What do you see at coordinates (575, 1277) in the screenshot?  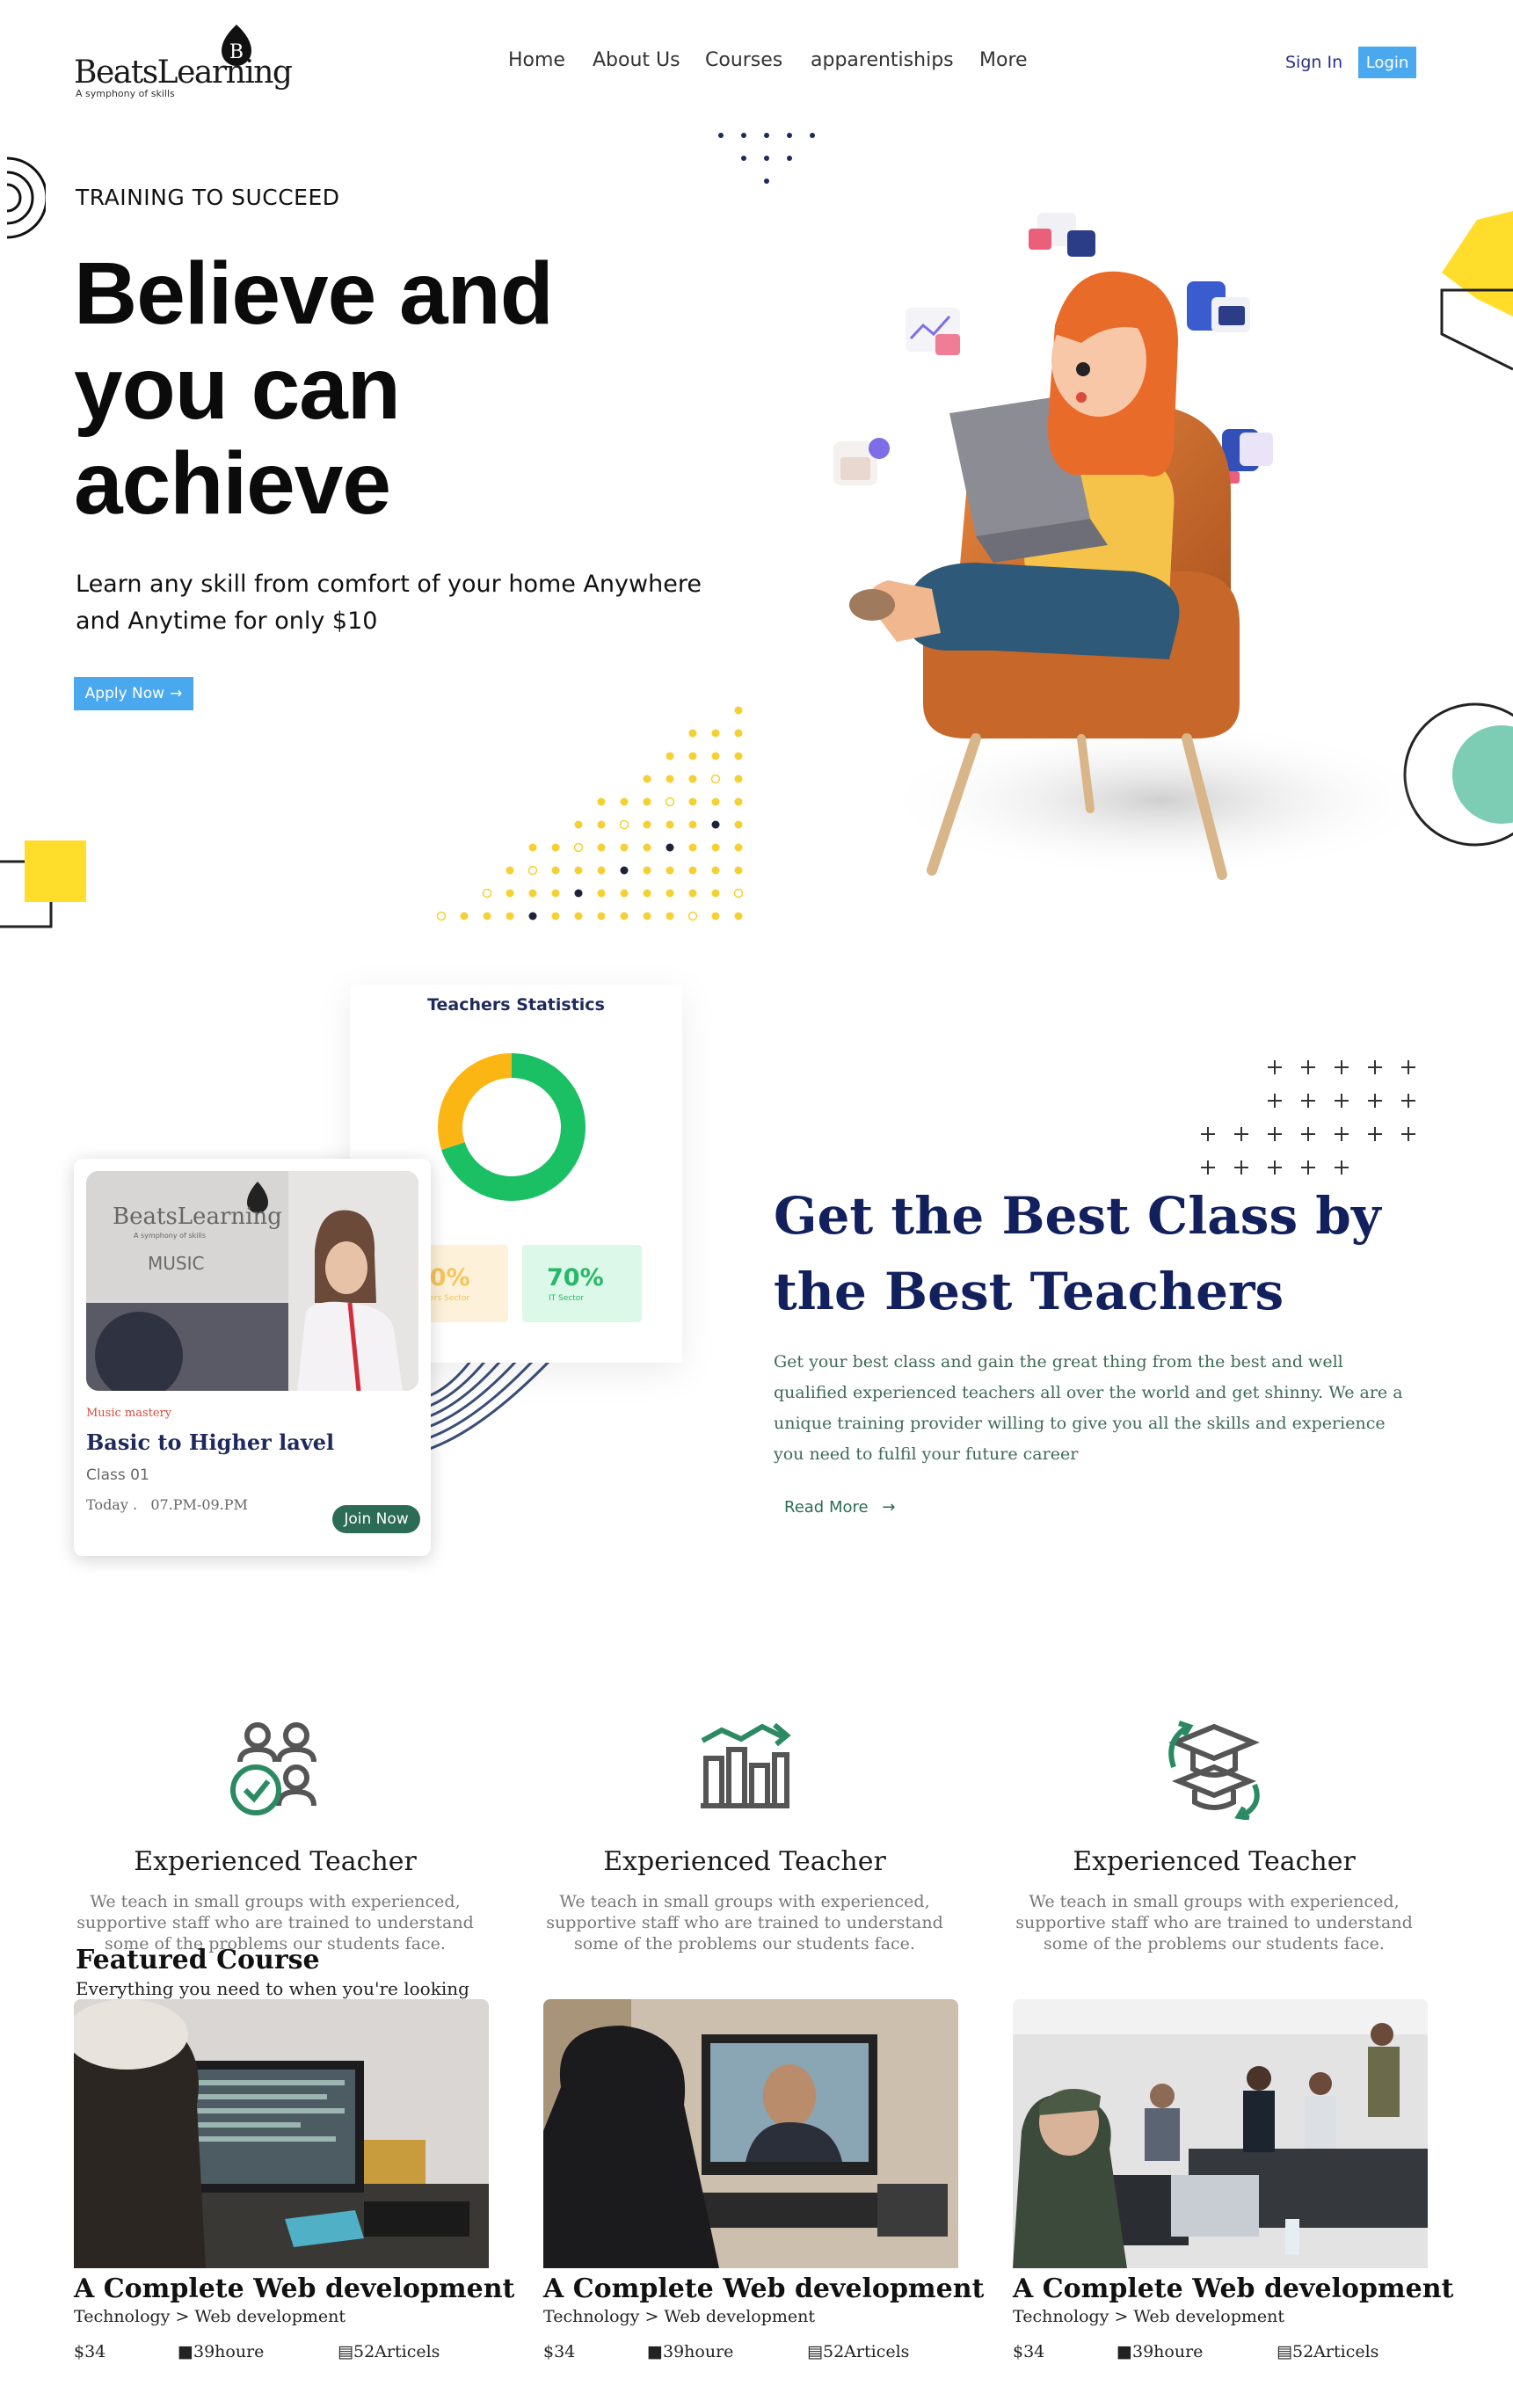 I see `stat-value: 70%` at bounding box center [575, 1277].